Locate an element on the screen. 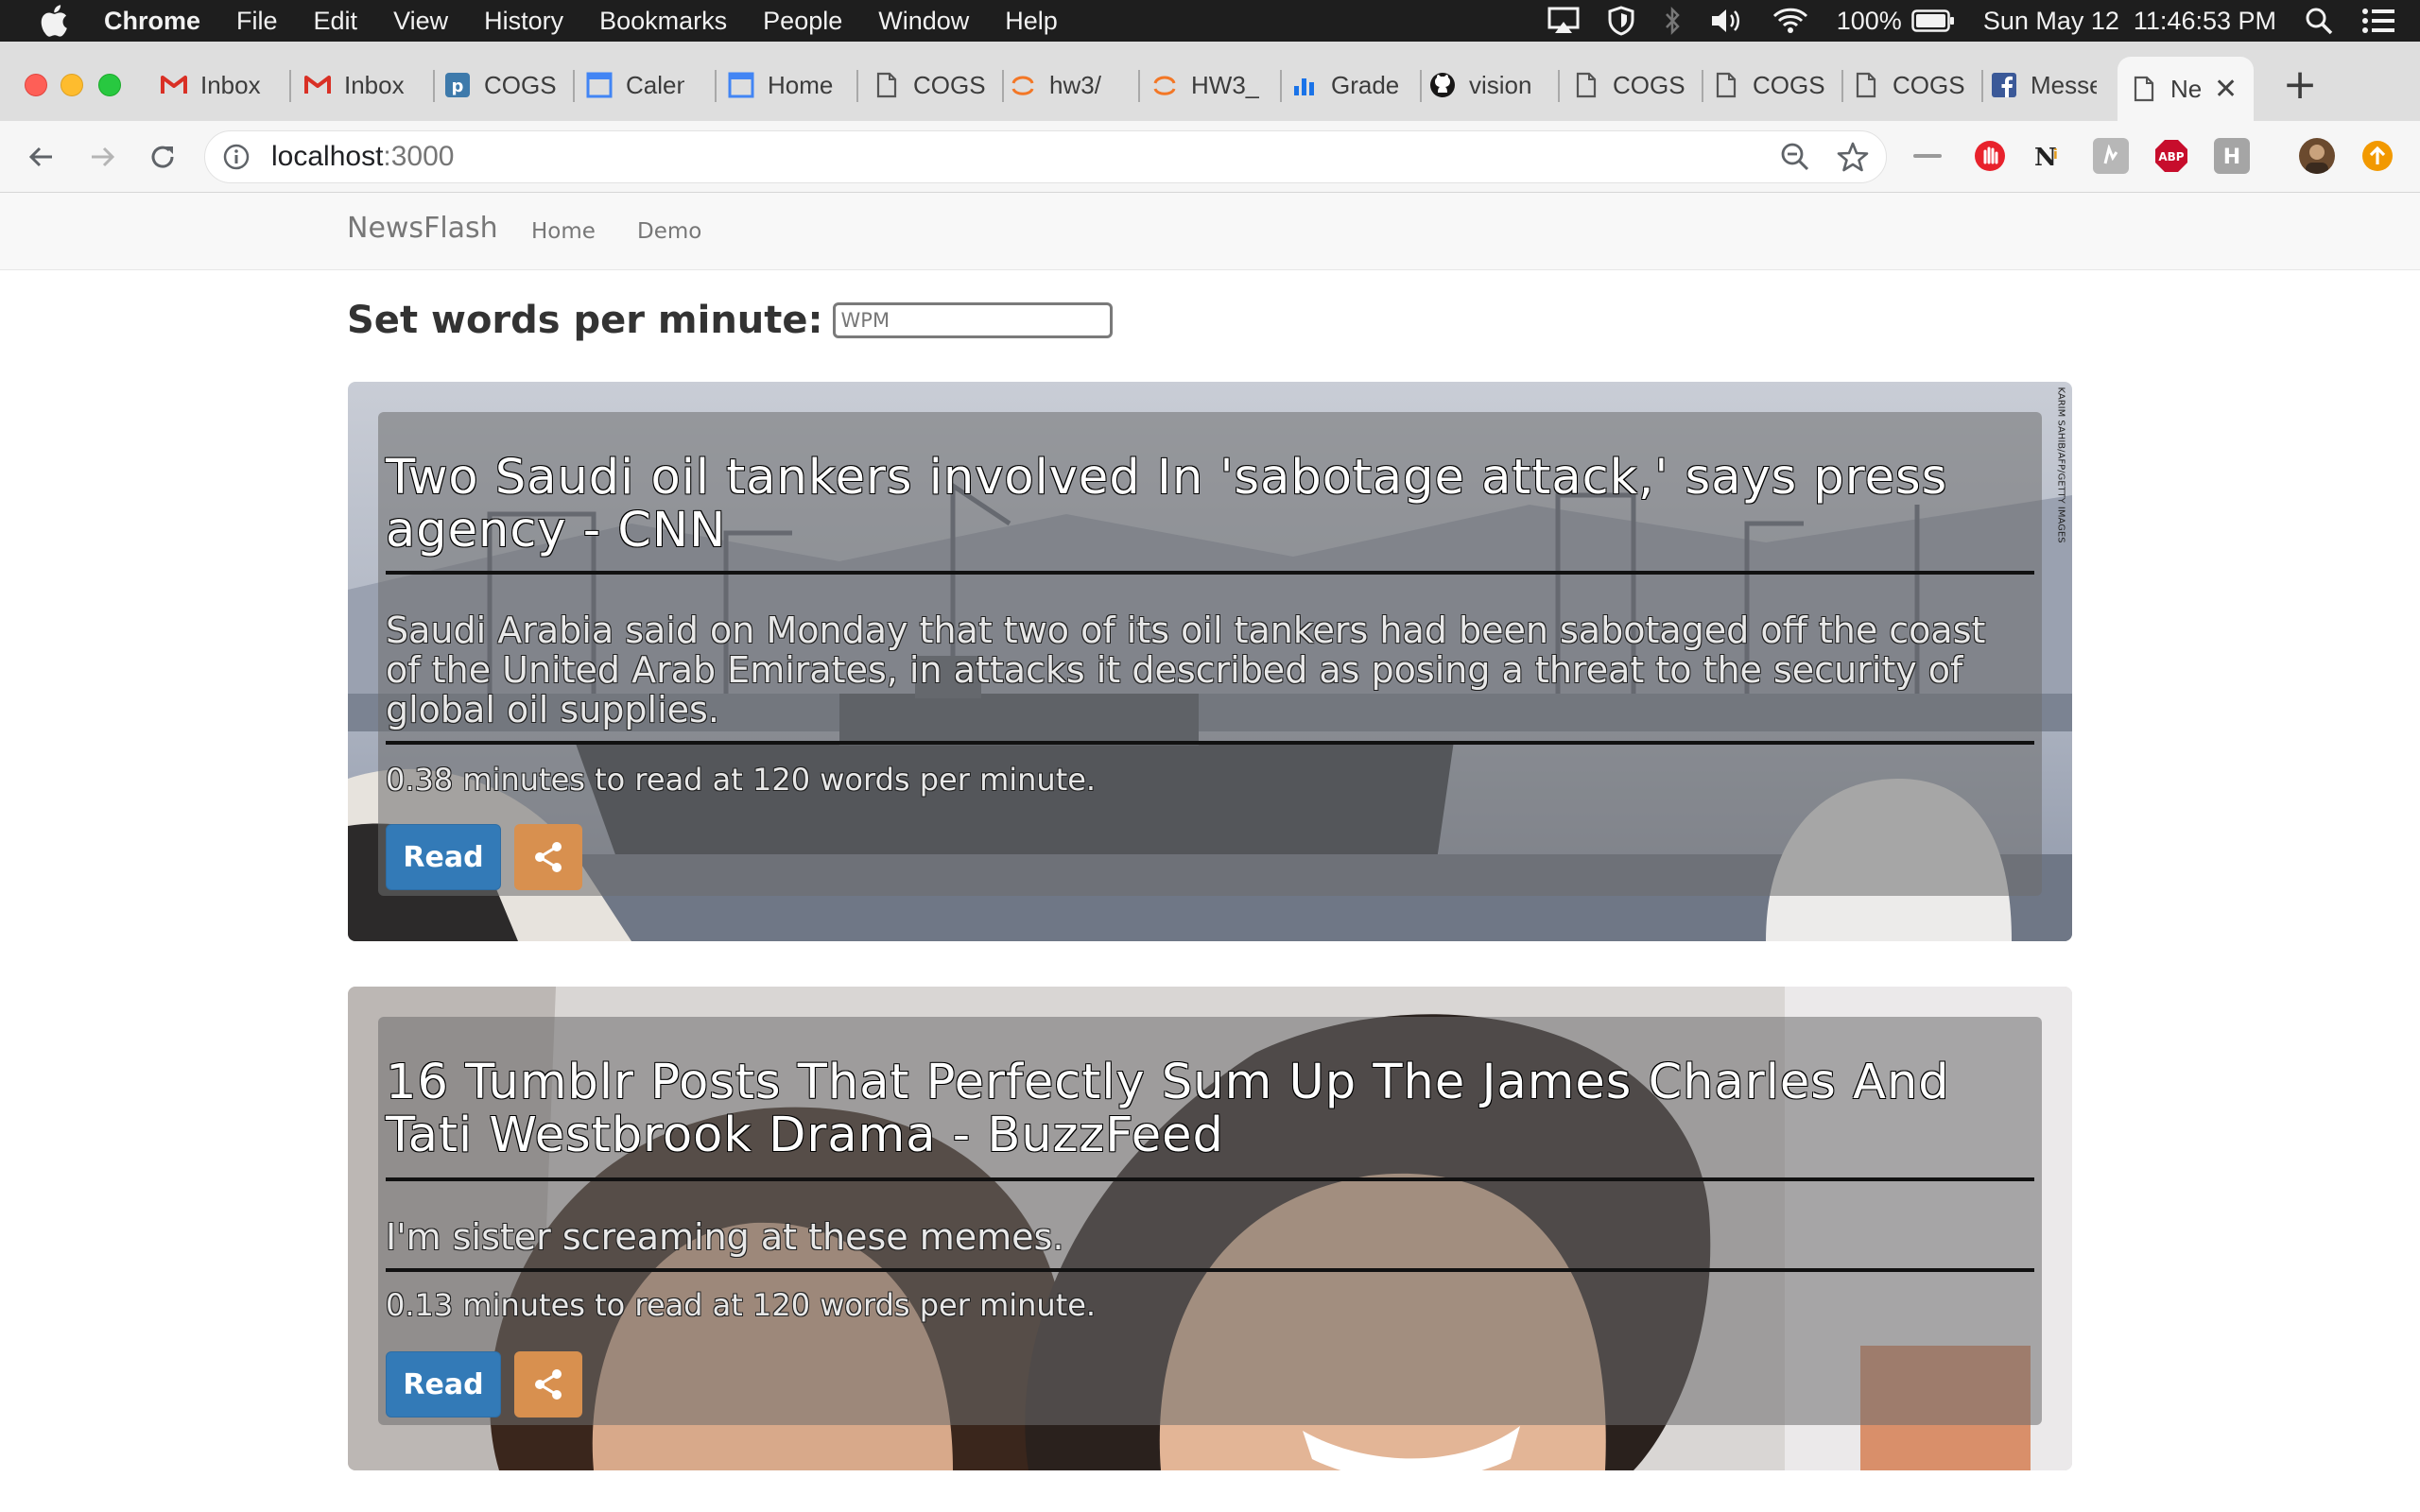 The image size is (2420, 1512). forward-arrow-icon is located at coordinates (102, 157).